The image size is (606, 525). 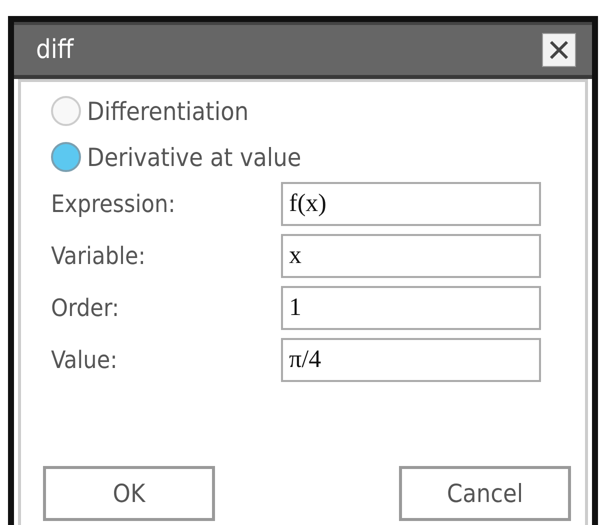 What do you see at coordinates (559, 50) in the screenshot?
I see `close-button` at bounding box center [559, 50].